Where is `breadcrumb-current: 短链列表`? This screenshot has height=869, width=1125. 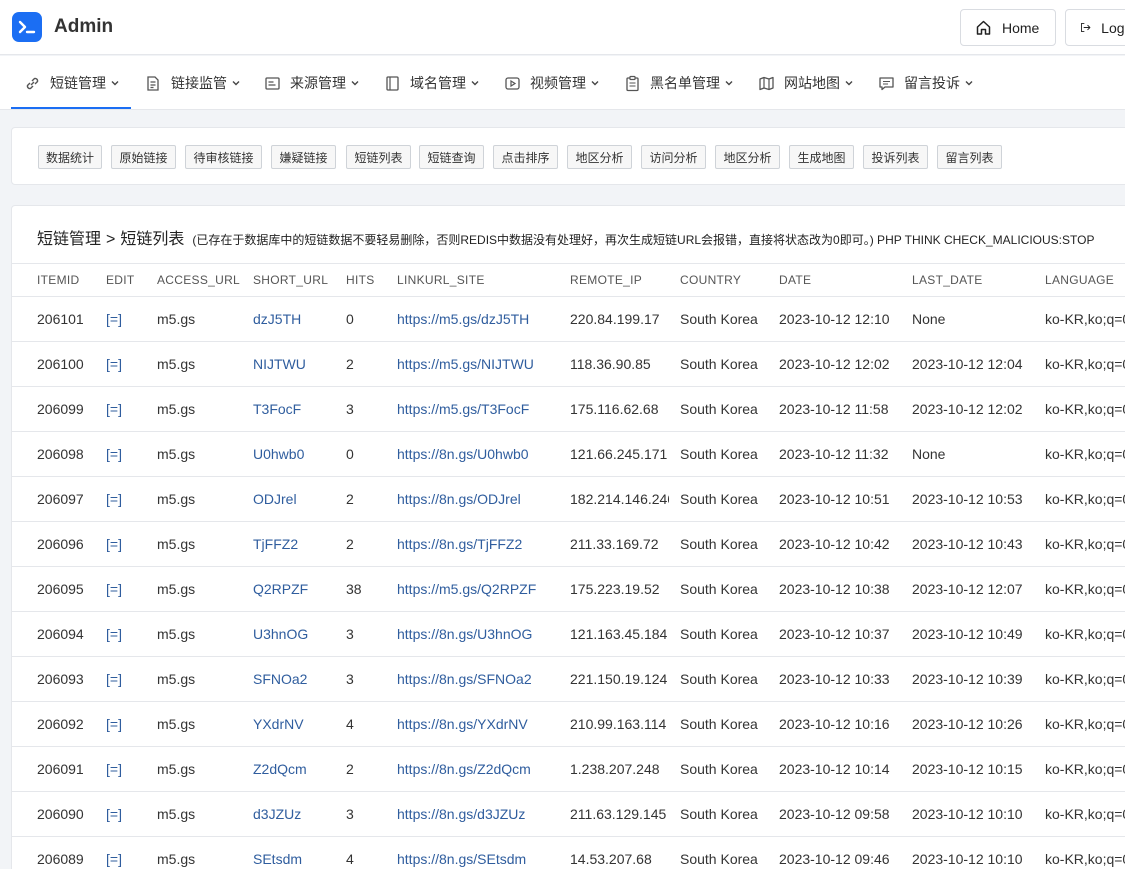
breadcrumb-current: 短链列表 is located at coordinates (152, 239).